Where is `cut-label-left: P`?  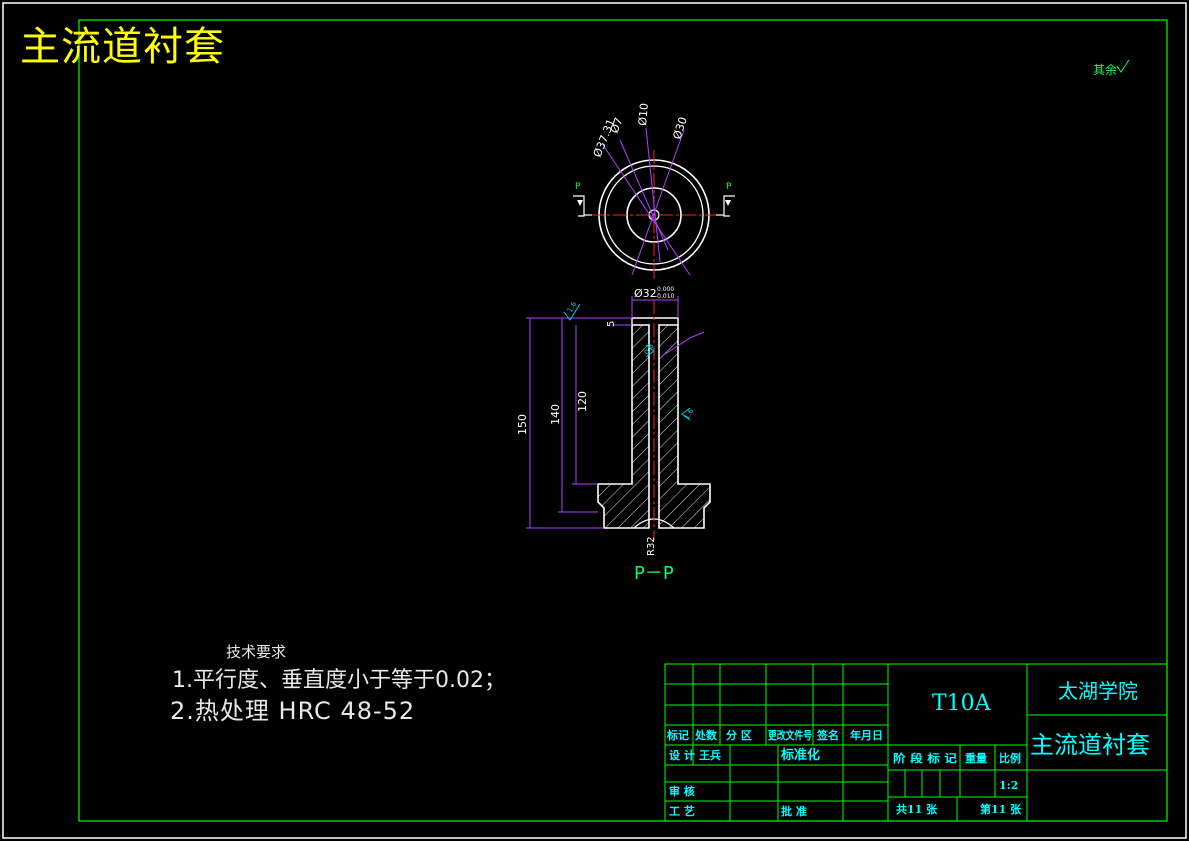
cut-label-left: P is located at coordinates (578, 187).